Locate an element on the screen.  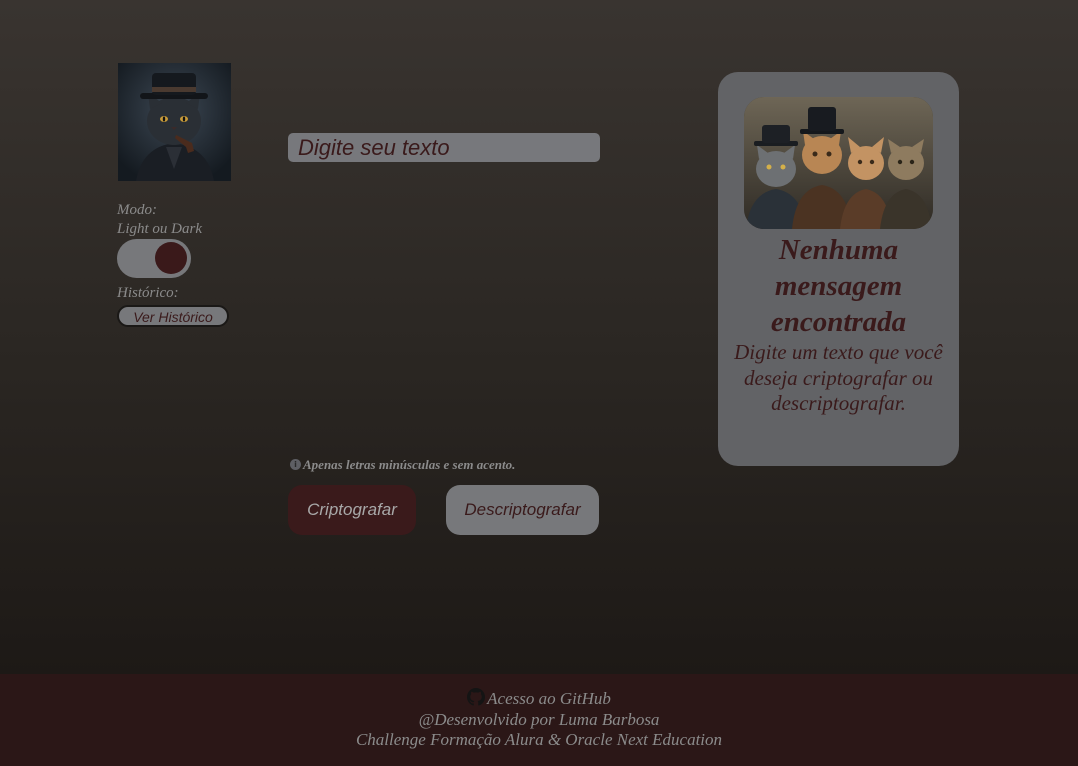
result-title: Nenhuma mensagem encontrada is located at coordinates (838, 286).